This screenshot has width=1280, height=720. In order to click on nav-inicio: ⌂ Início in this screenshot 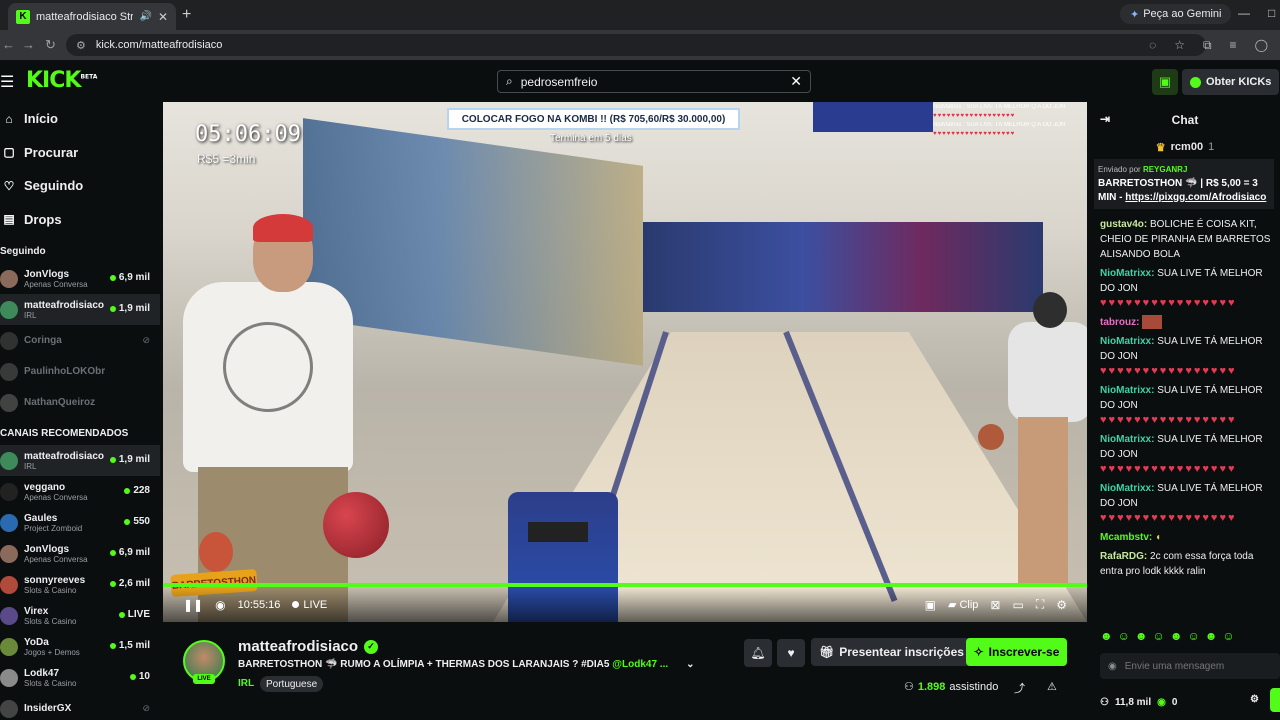, I will do `click(80, 119)`.